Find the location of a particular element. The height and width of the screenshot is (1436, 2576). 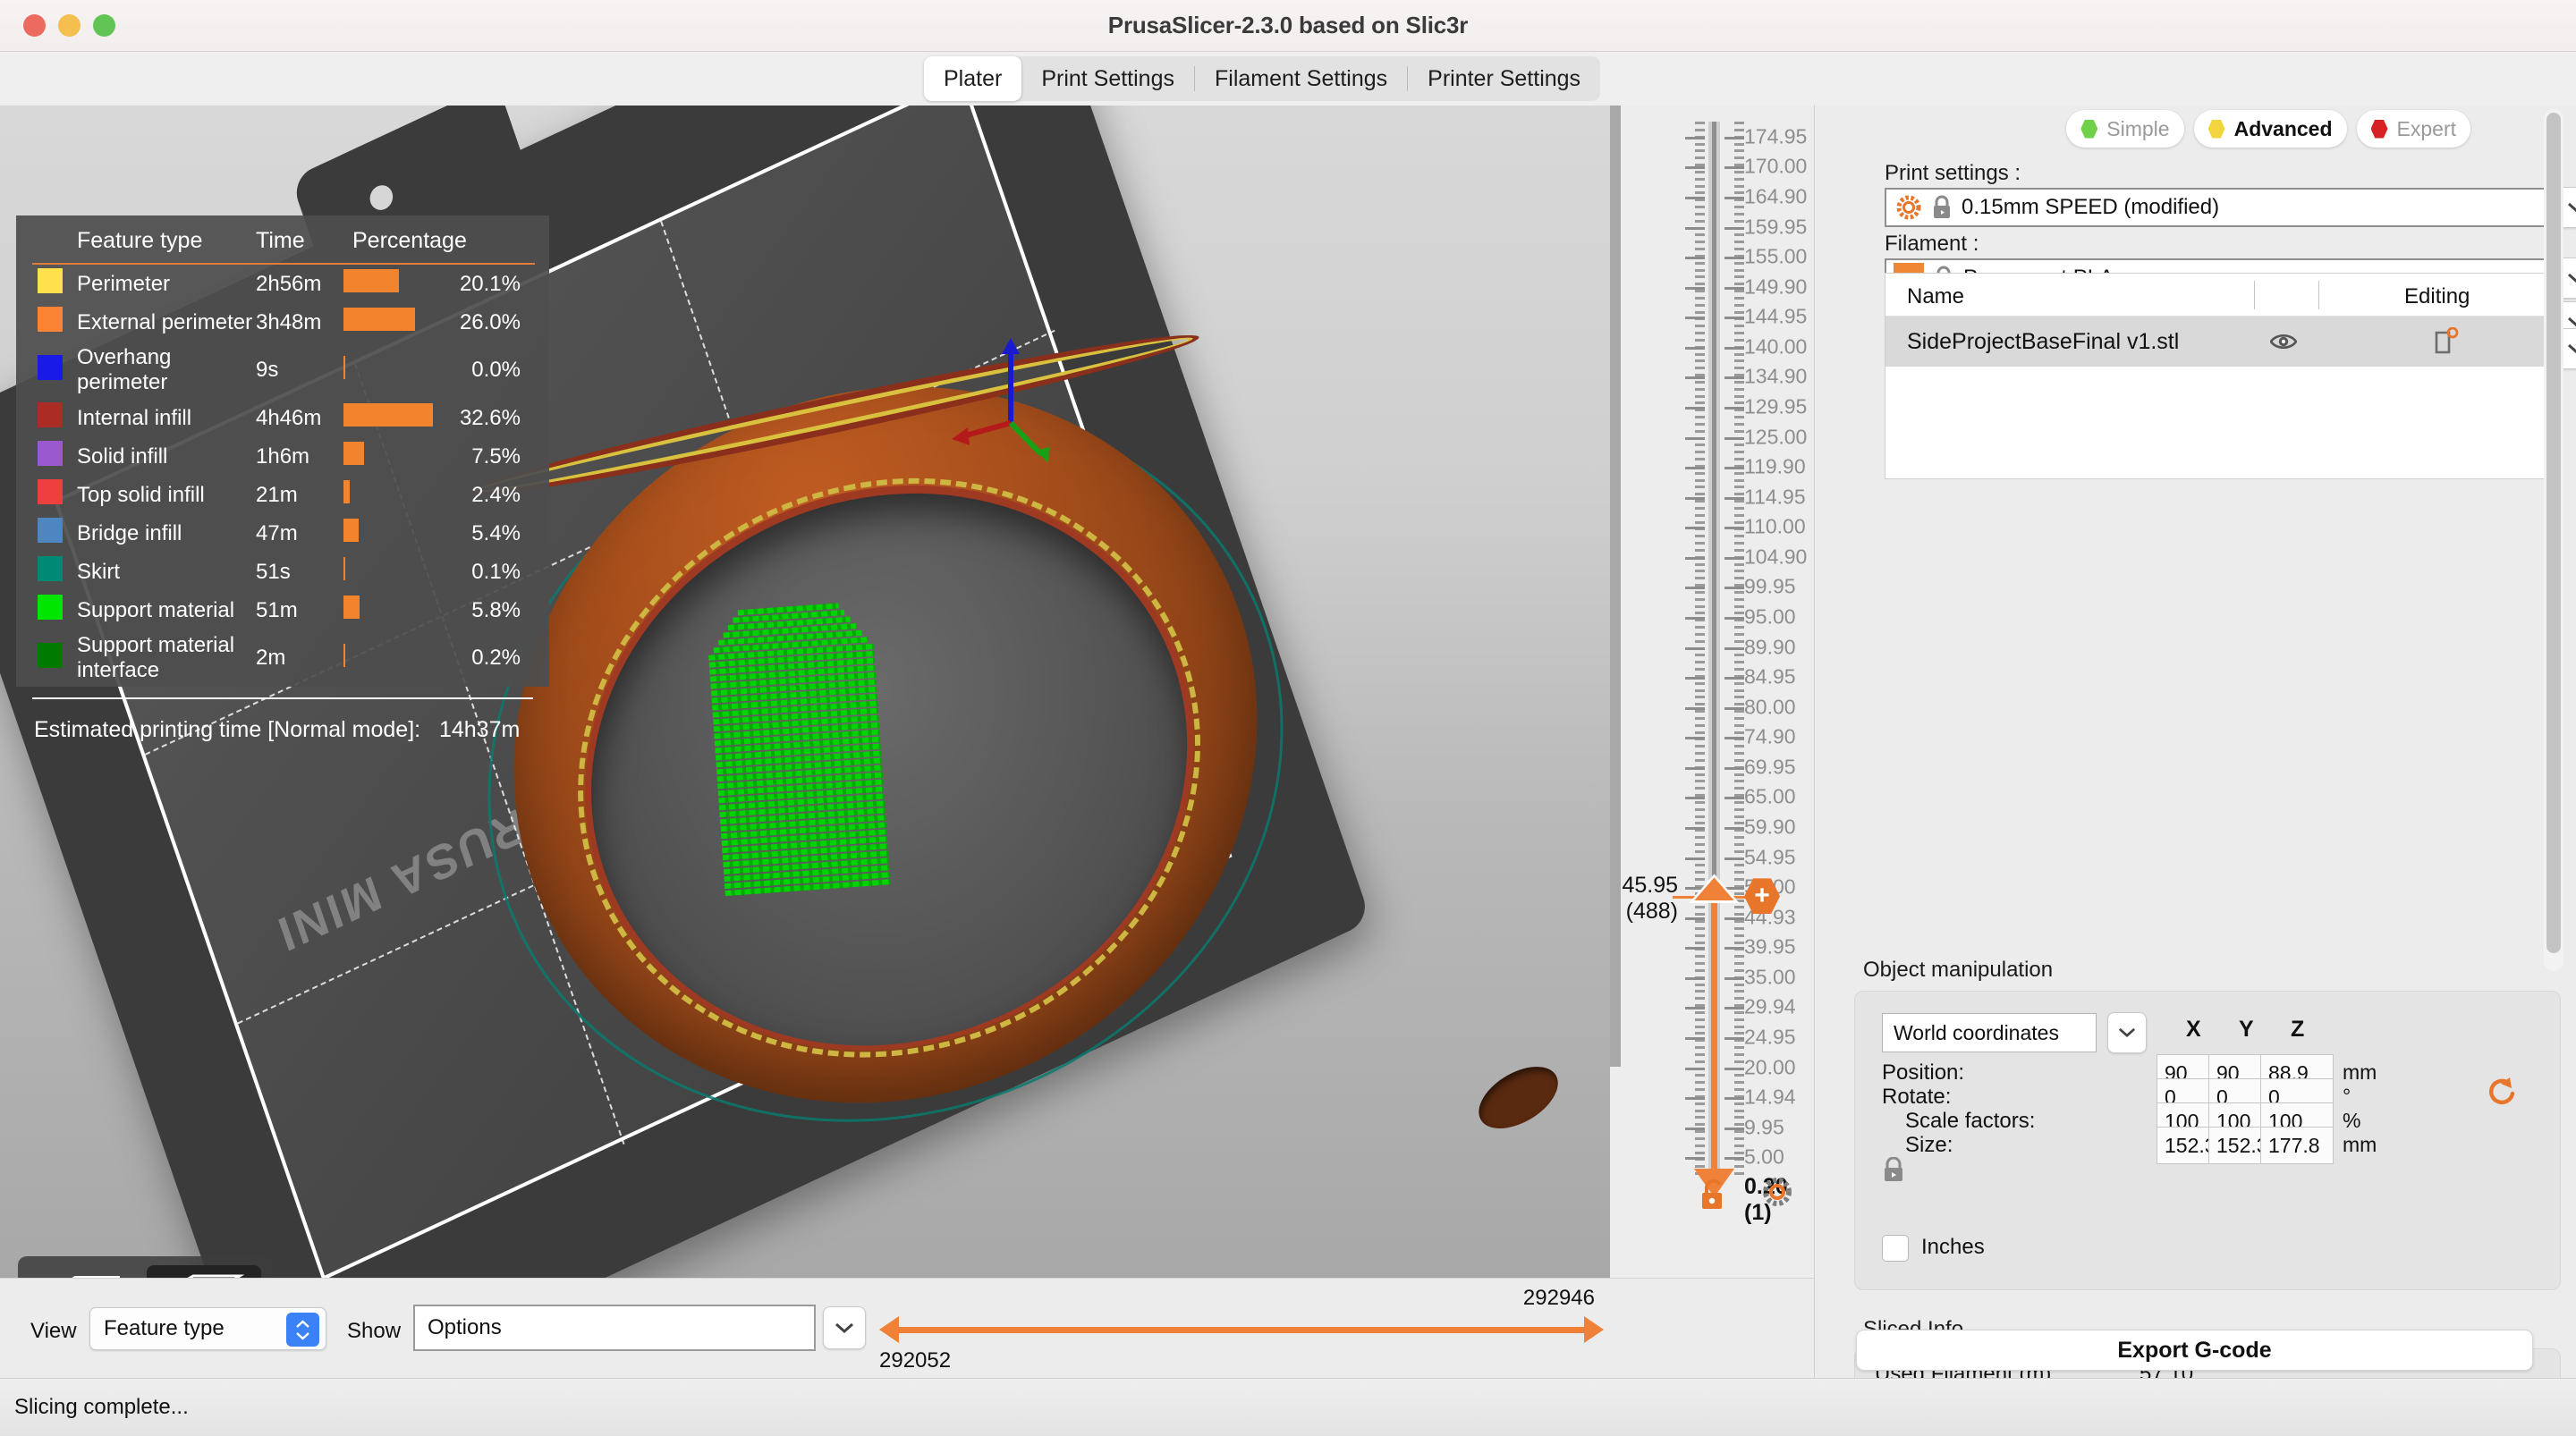

show-input: Options is located at coordinates (614, 1328).